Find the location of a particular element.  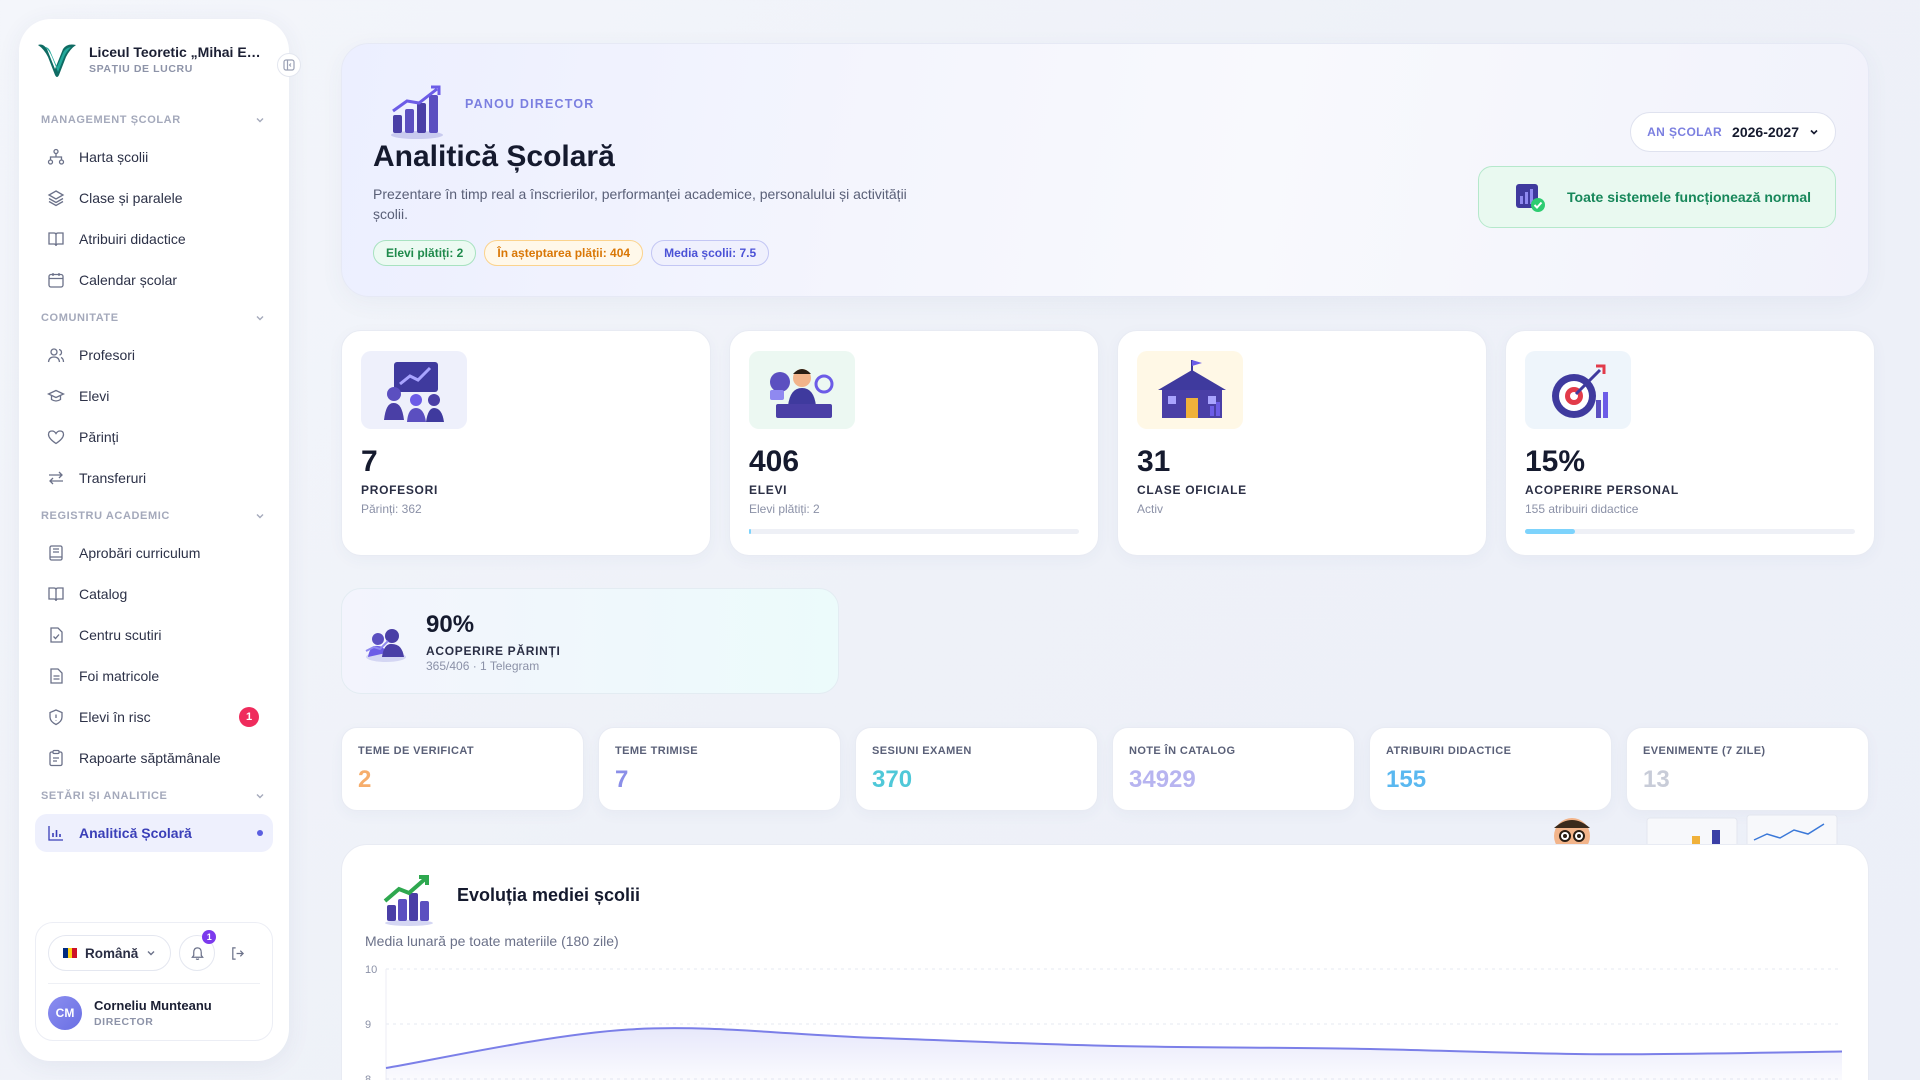

sidebar-item-label: Elevi în risc is located at coordinates (115, 717).